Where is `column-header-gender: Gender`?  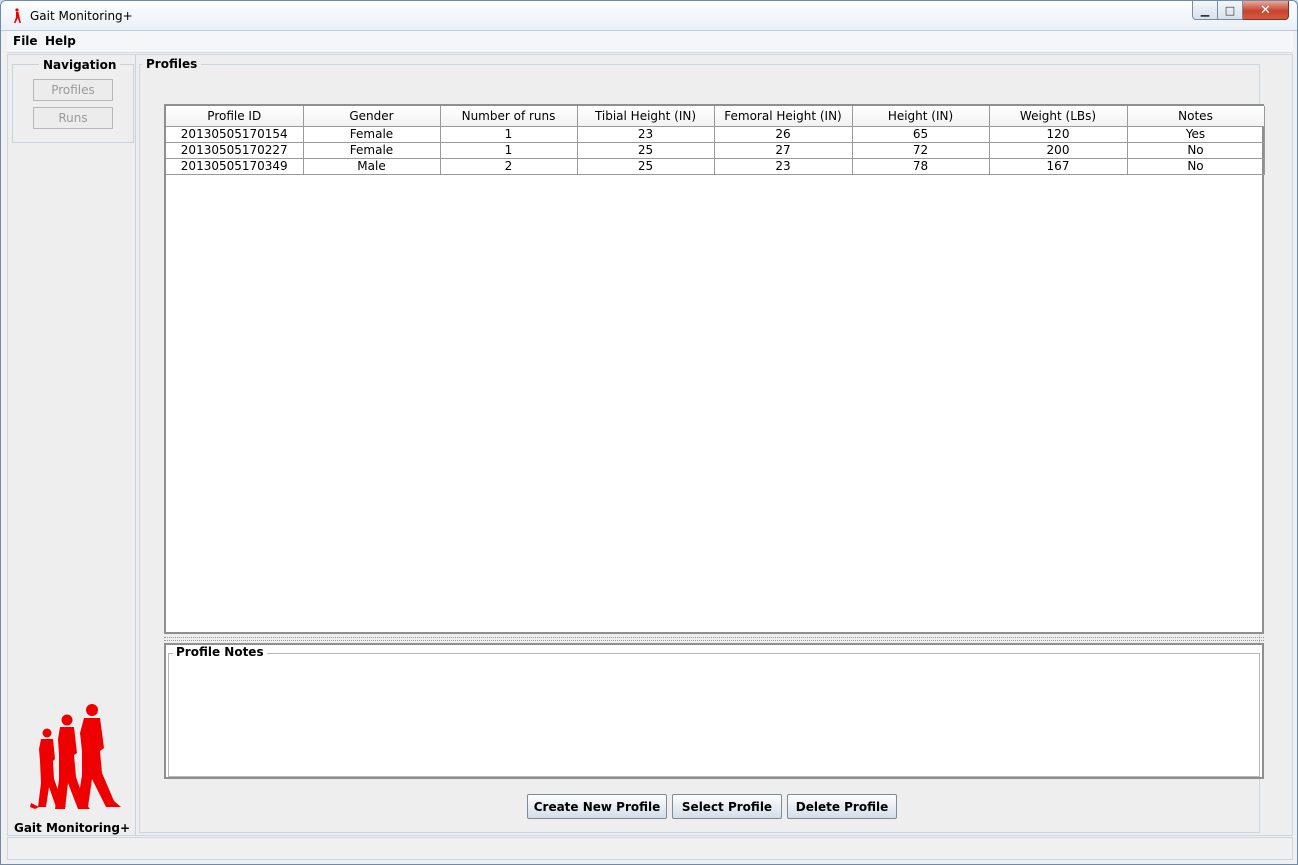
column-header-gender: Gender is located at coordinates (372, 116).